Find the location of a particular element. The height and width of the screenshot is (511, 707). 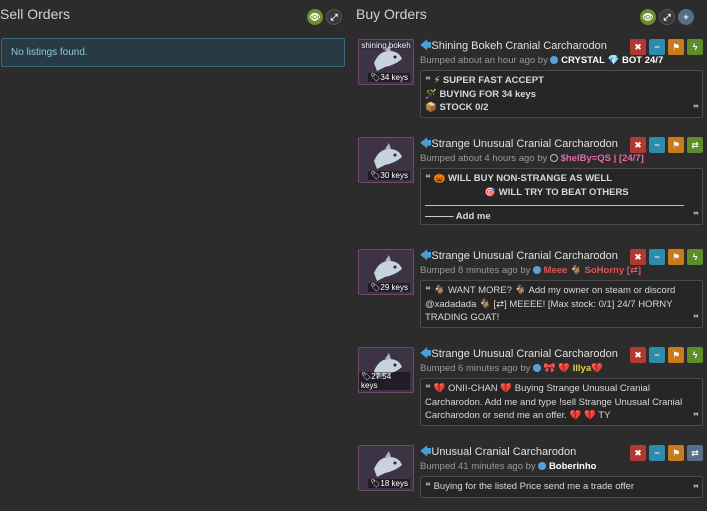

detail-text: 📦 STOCK 0/2 is located at coordinates (457, 107).